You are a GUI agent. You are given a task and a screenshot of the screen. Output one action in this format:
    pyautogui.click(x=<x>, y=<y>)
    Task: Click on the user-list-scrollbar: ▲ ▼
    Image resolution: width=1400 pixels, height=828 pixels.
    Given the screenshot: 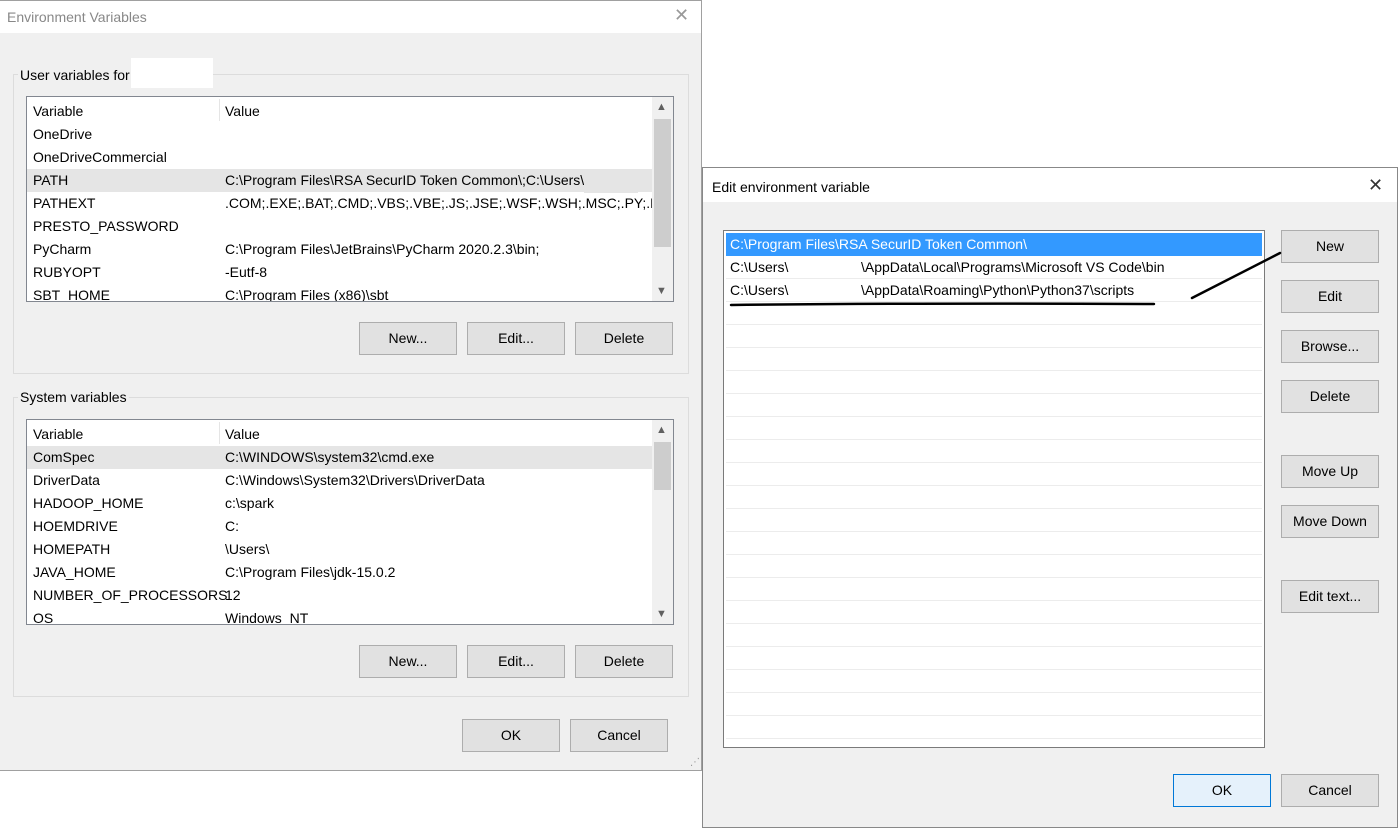 What is the action you would take?
    pyautogui.click(x=662, y=199)
    